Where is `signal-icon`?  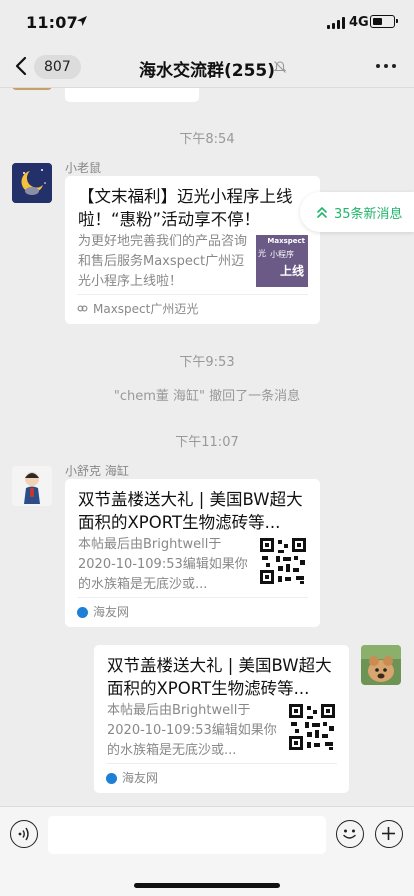
signal-icon is located at coordinates (336, 23).